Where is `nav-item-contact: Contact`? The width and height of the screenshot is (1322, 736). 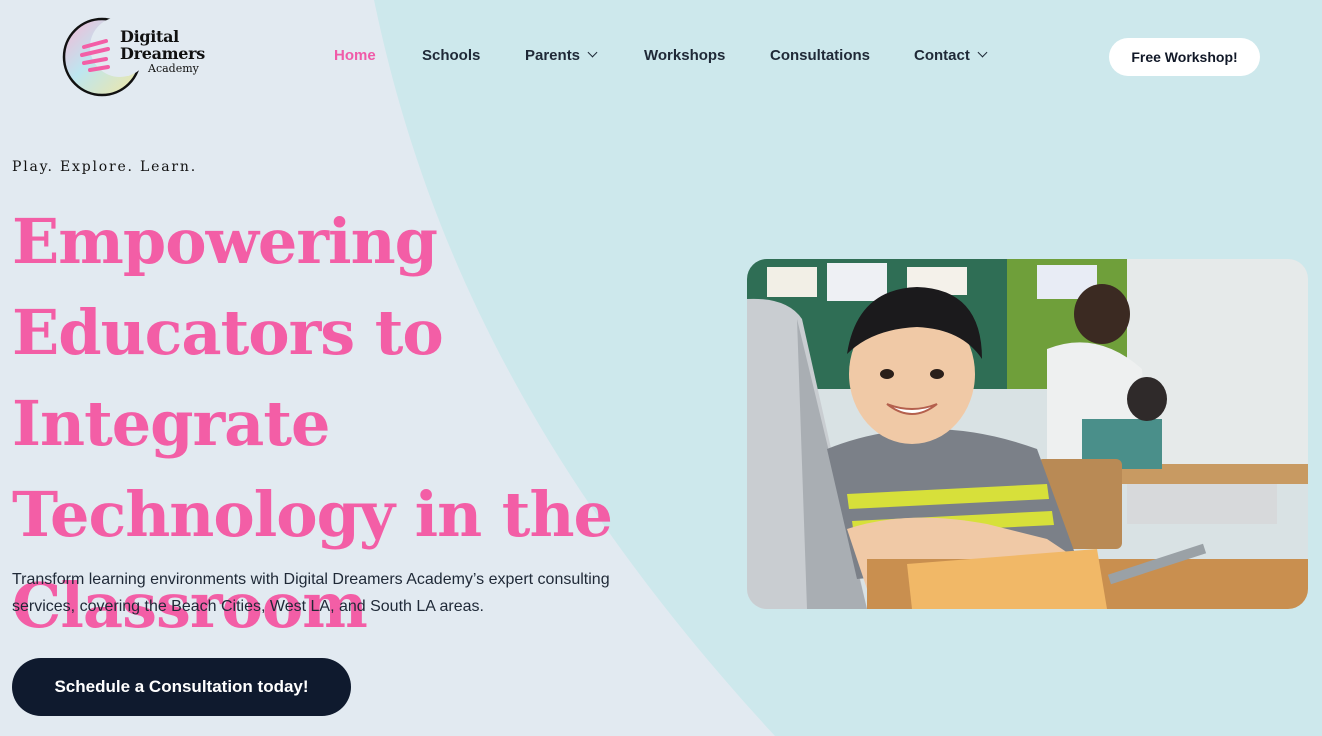
nav-item-contact: Contact is located at coordinates (951, 55).